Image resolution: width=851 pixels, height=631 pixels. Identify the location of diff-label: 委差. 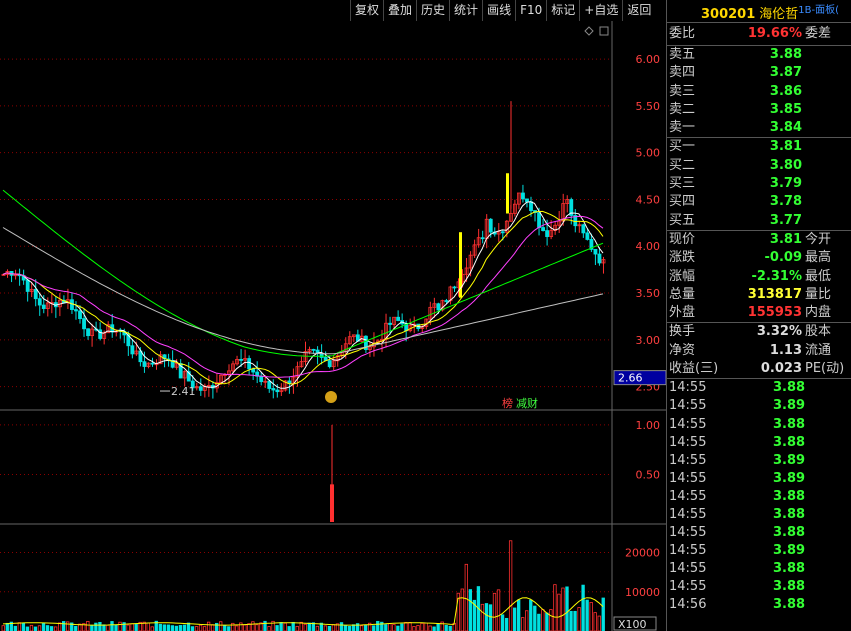
(818, 33).